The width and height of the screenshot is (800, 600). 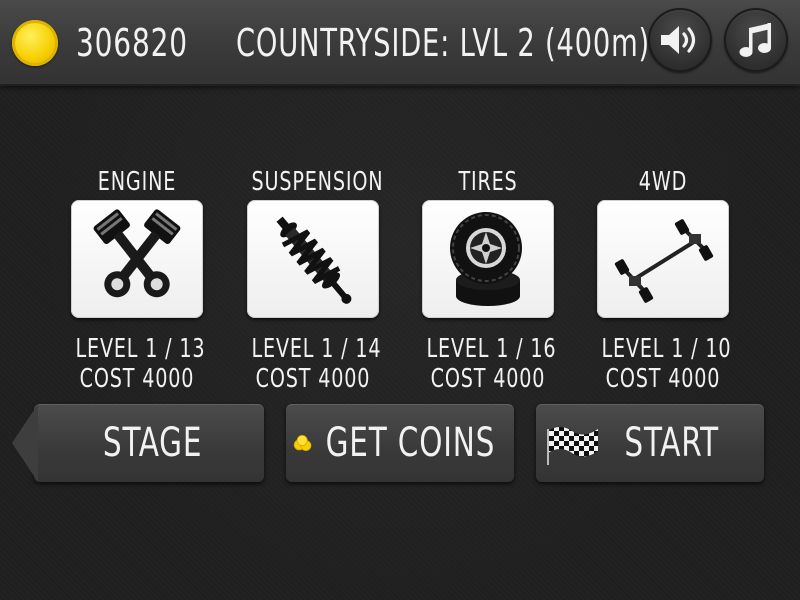 I want to click on music-note-icon, so click(x=755, y=40).